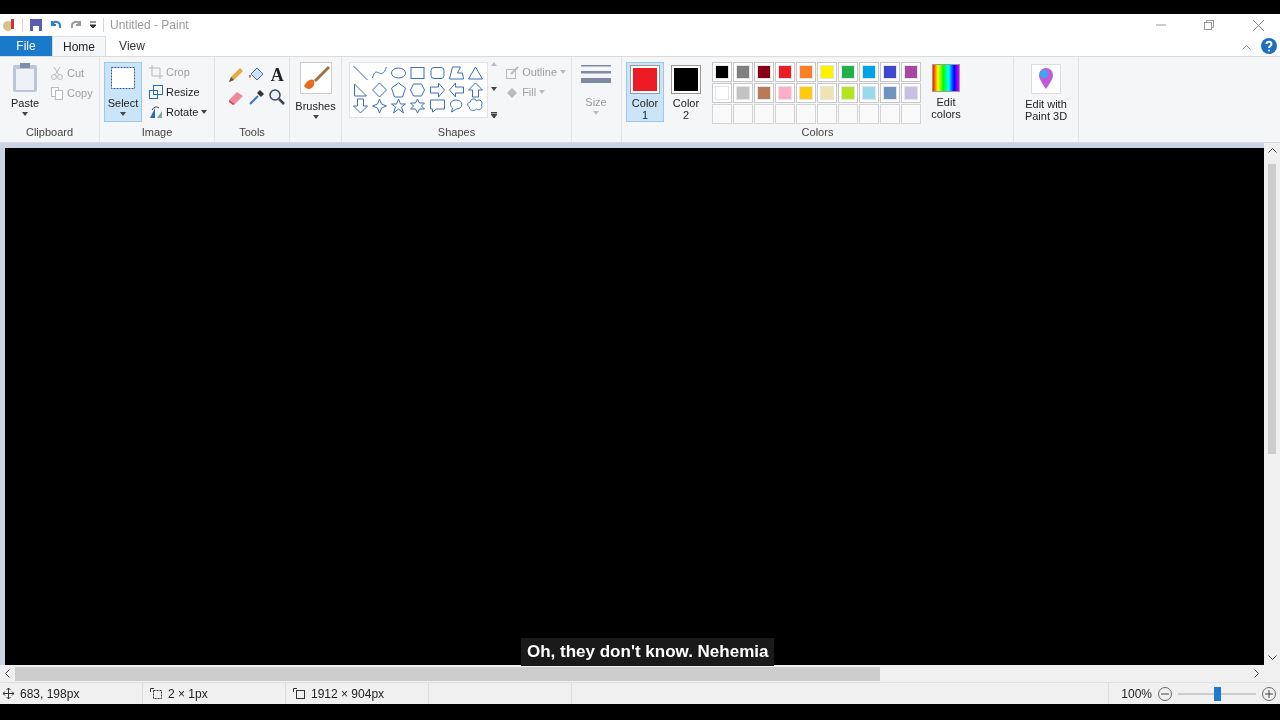 The image size is (1280, 720). I want to click on group-label: Image, so click(157, 132).